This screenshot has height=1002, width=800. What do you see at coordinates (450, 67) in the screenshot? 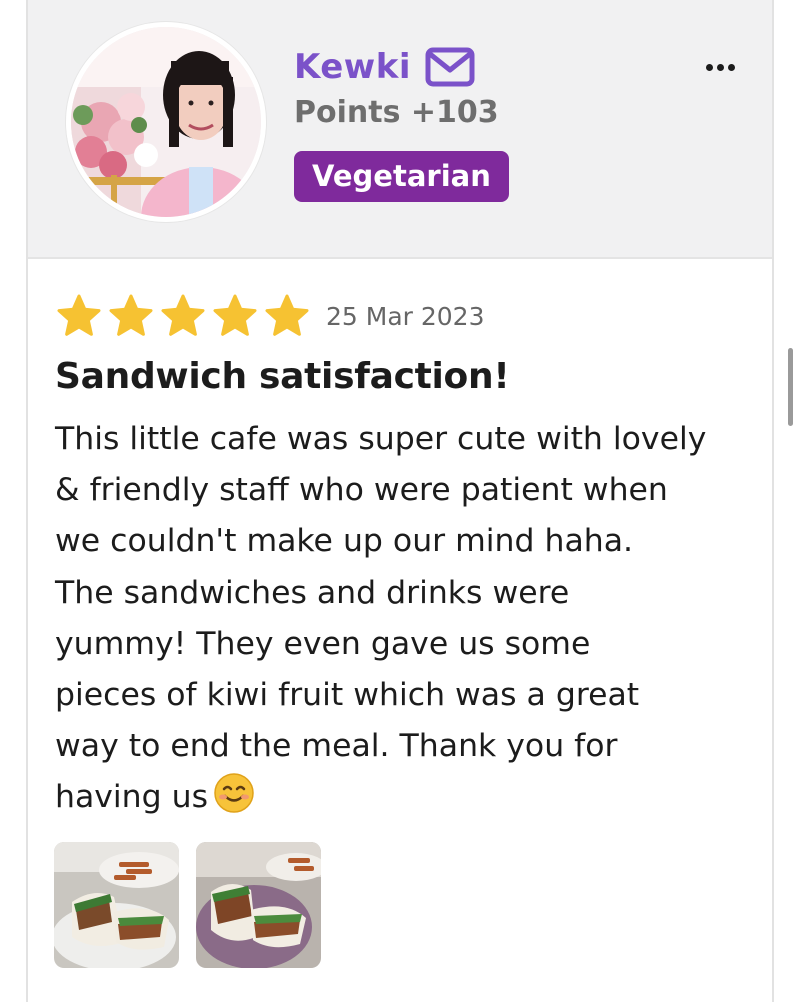
I see `mail-icon` at bounding box center [450, 67].